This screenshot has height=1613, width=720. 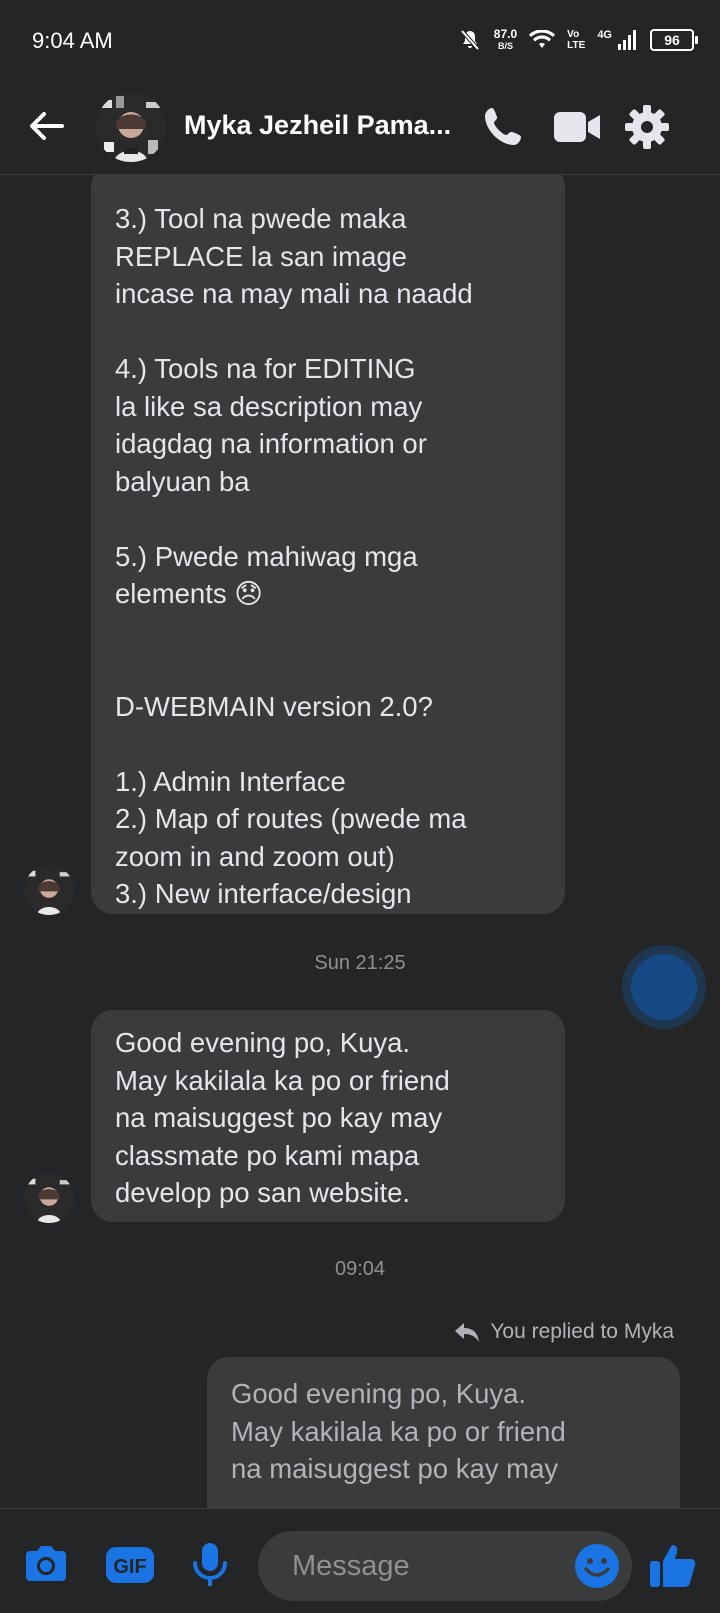 I want to click on svg-text: GIF, so click(x=129, y=1567).